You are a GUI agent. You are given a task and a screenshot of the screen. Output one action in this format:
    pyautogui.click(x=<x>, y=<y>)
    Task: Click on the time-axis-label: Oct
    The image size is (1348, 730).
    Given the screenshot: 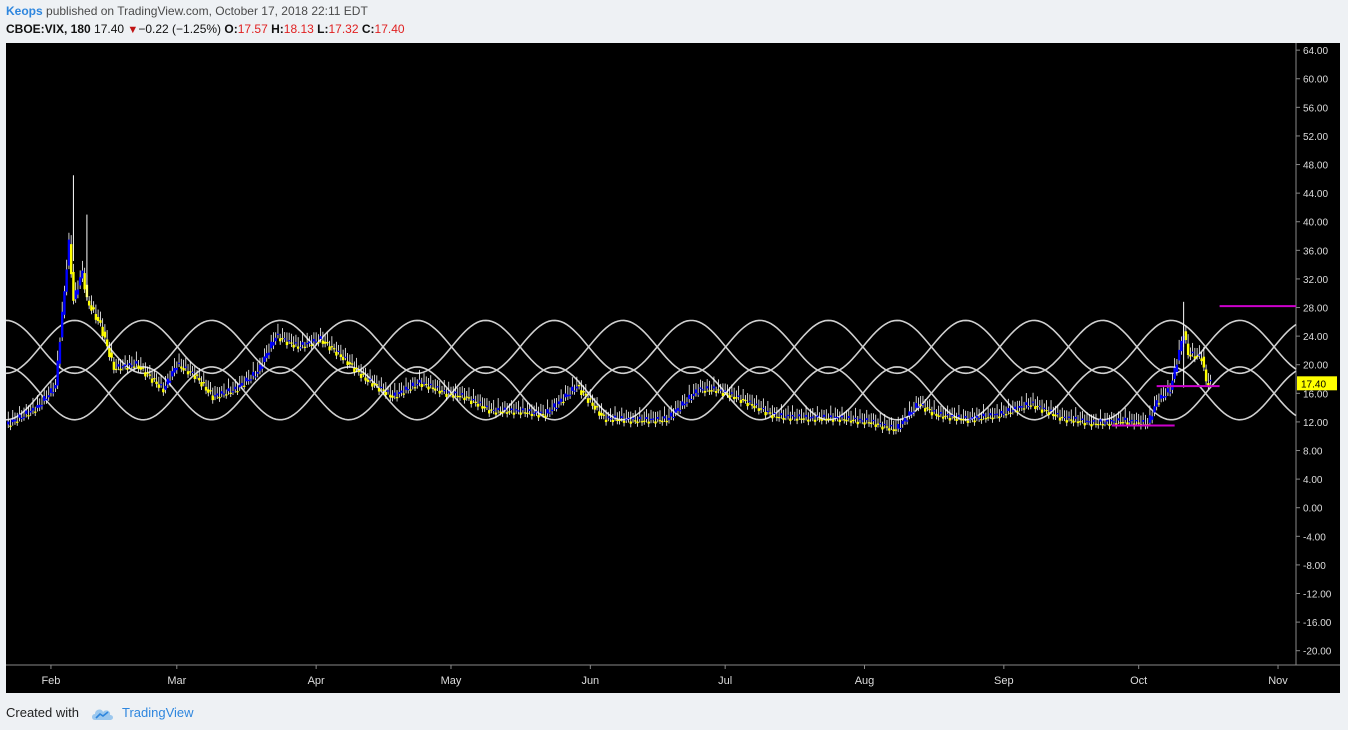 What is the action you would take?
    pyautogui.click(x=1138, y=681)
    